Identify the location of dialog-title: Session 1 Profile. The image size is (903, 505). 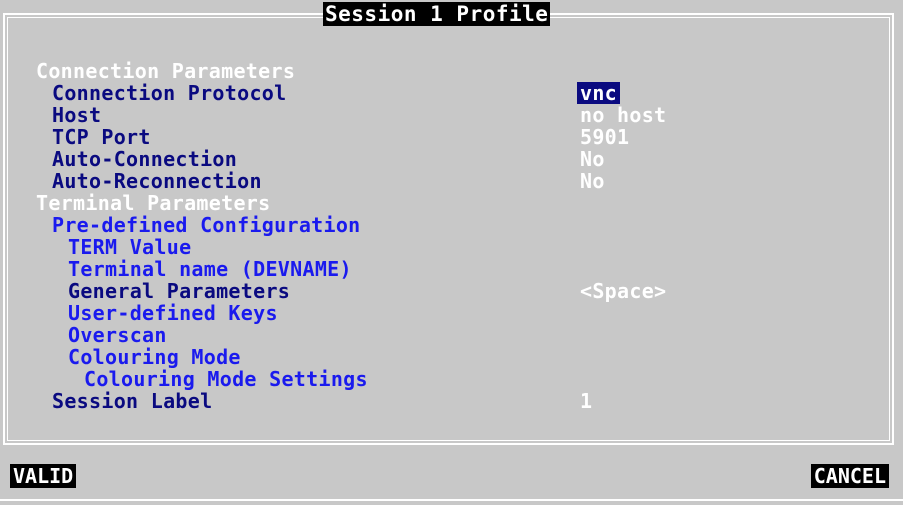
(437, 14).